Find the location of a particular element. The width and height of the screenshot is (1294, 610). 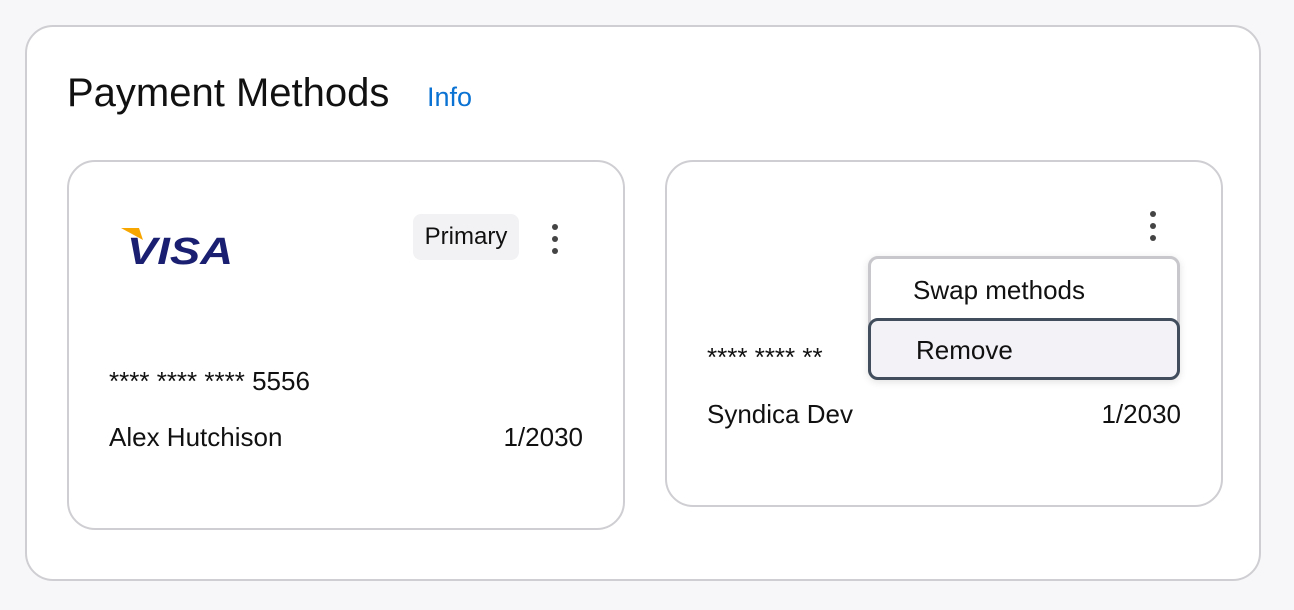

card-number: **** **** **** 5556 is located at coordinates (209, 381).